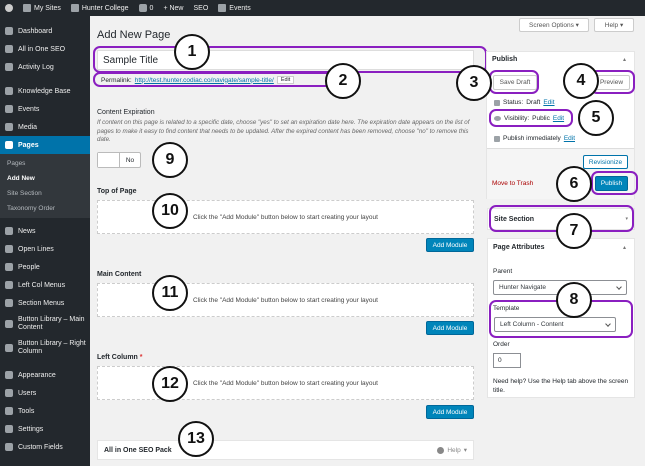 Image resolution: width=645 pixels, height=466 pixels. Describe the element at coordinates (234, 8) in the screenshot. I see `events-link: Events` at that location.